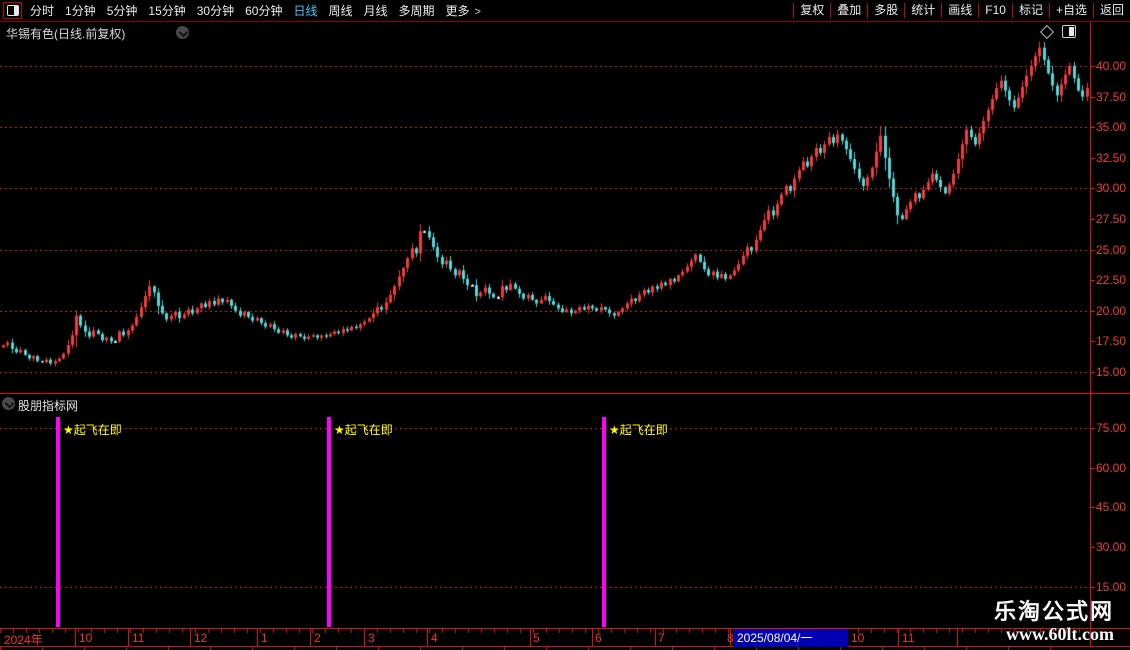  What do you see at coordinates (1030, 10) in the screenshot?
I see `toolbar-button: 标记` at bounding box center [1030, 10].